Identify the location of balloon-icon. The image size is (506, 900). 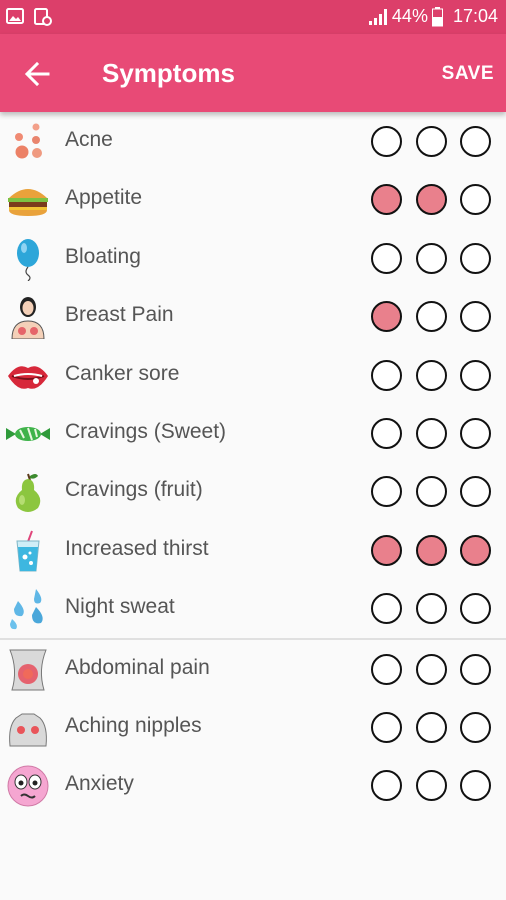
(28, 259).